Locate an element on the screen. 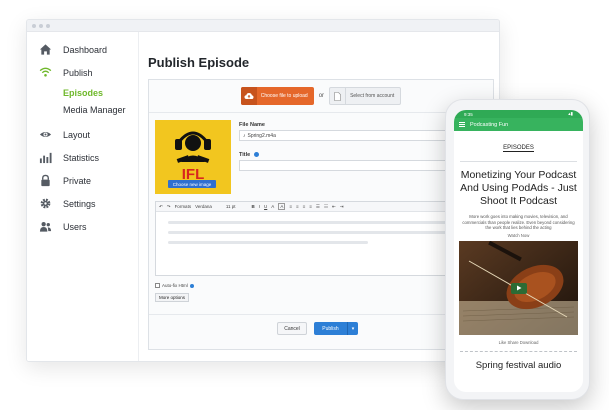  watch-now-link: Watch Now is located at coordinates (518, 235).